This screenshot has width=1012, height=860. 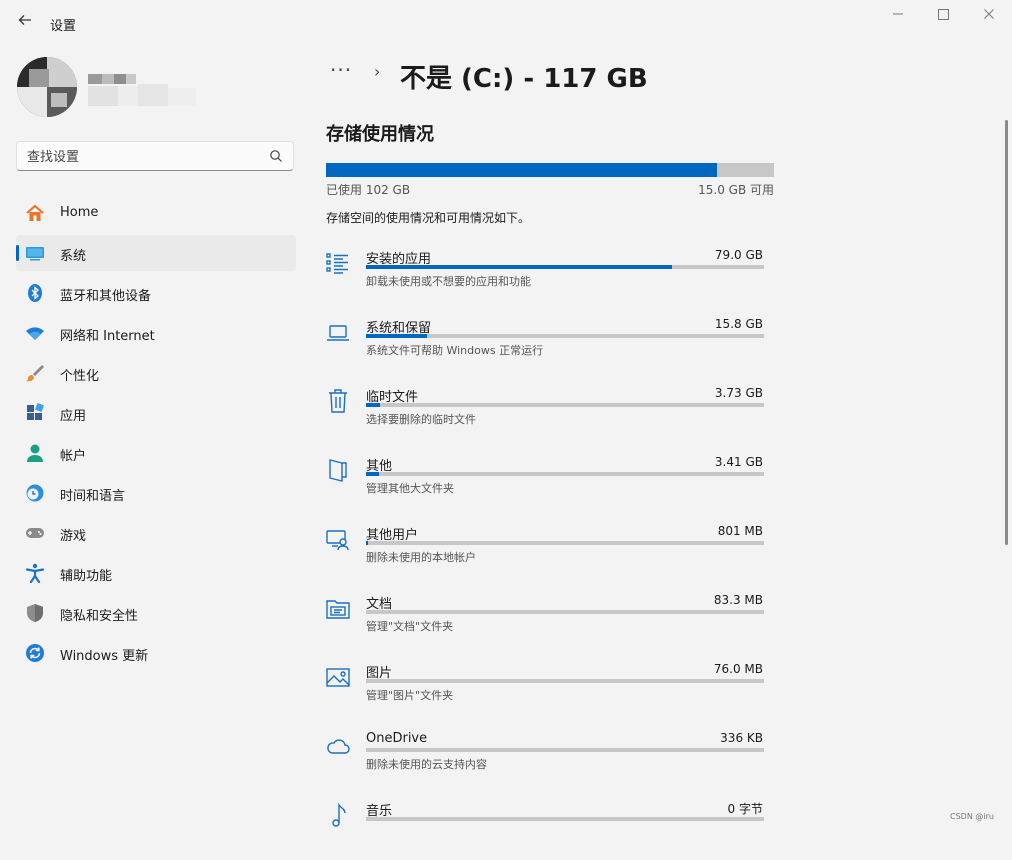 I want to click on total-usage-bar, so click(x=550, y=170).